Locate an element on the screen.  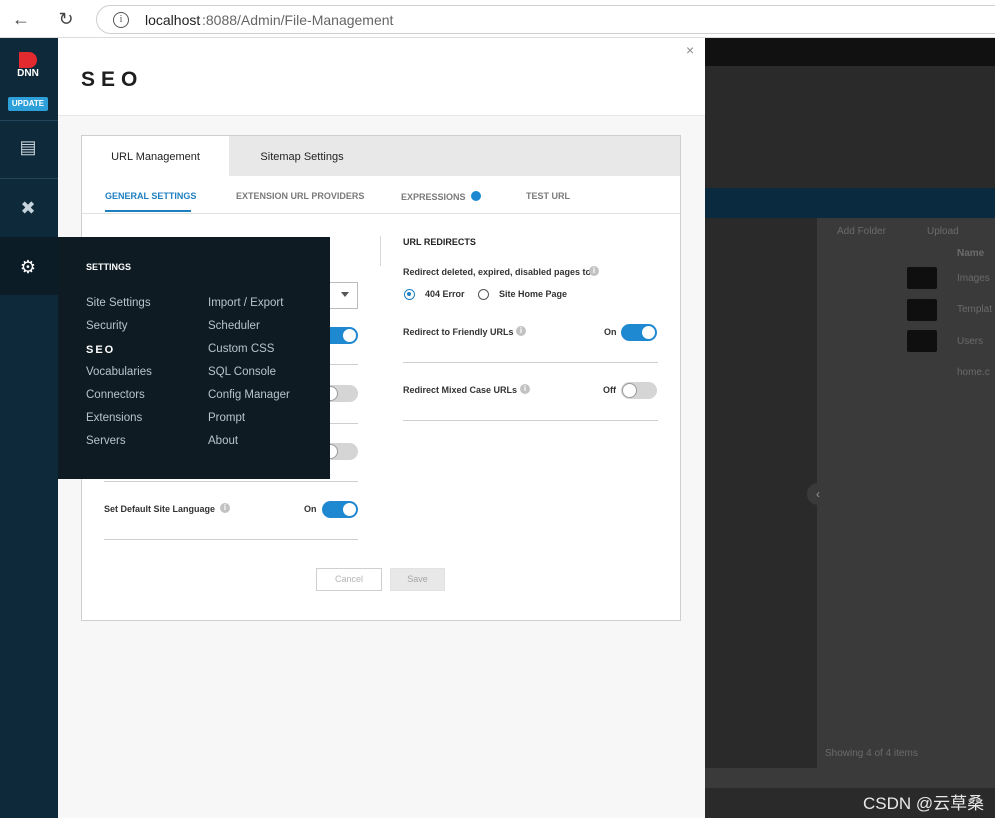
active-subtab-indicator is located at coordinates (148, 211).